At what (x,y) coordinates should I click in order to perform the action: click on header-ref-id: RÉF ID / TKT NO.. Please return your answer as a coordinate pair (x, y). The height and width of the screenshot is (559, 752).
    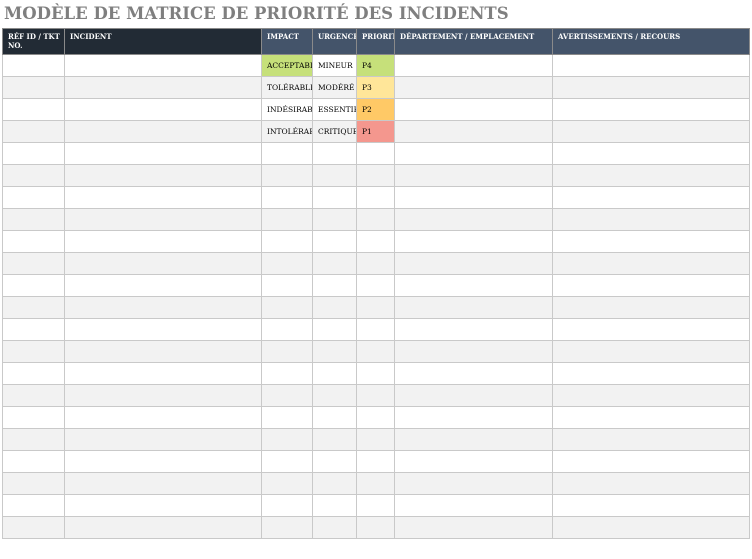
    Looking at the image, I should click on (33, 41).